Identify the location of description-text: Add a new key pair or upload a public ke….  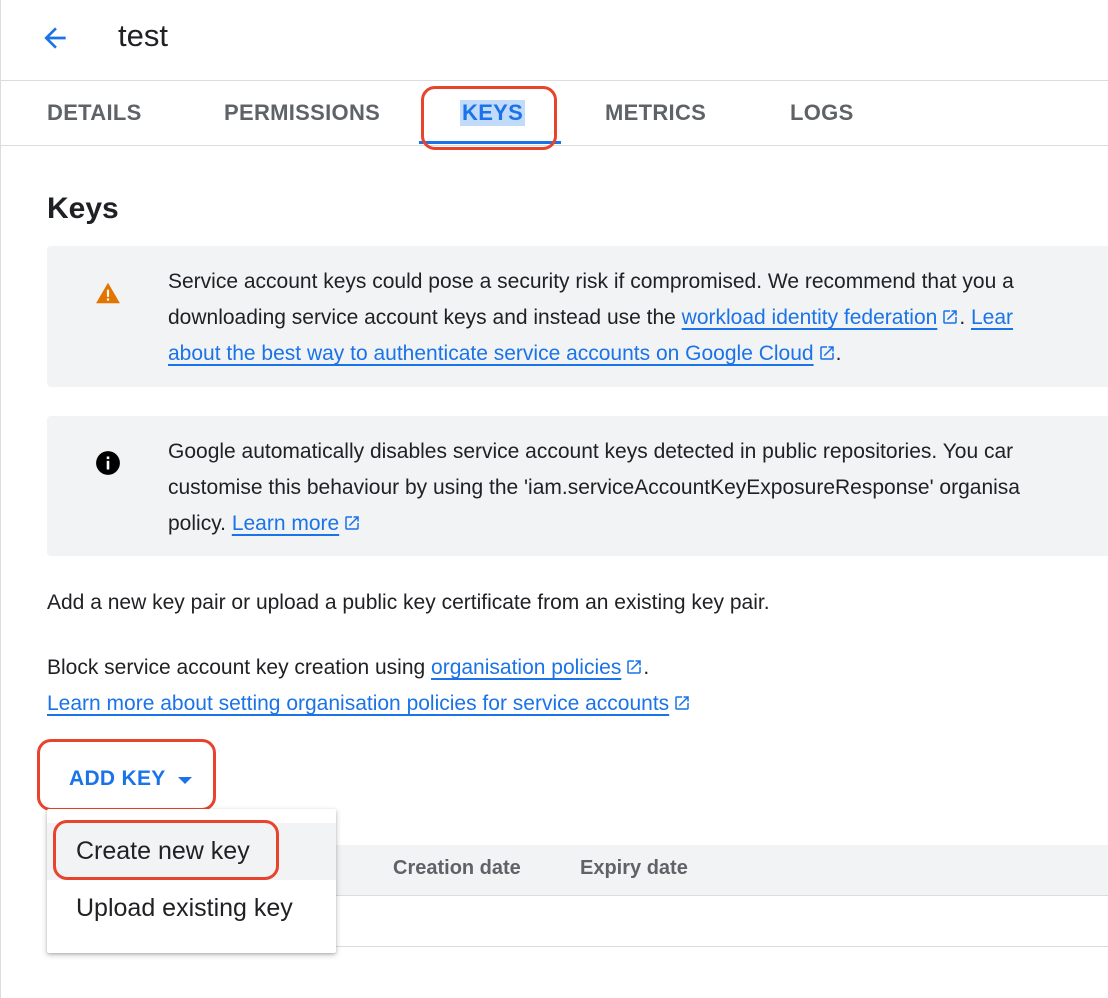
(408, 602).